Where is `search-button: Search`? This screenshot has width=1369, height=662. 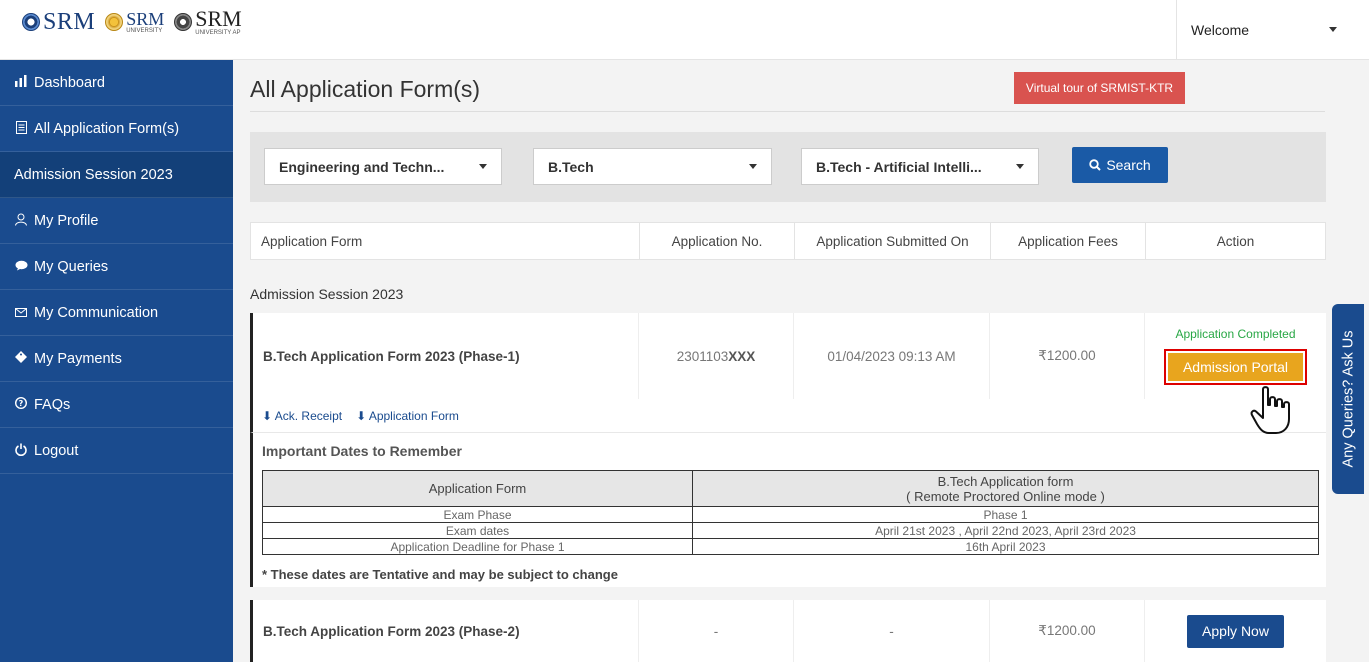
search-button: Search is located at coordinates (1120, 165).